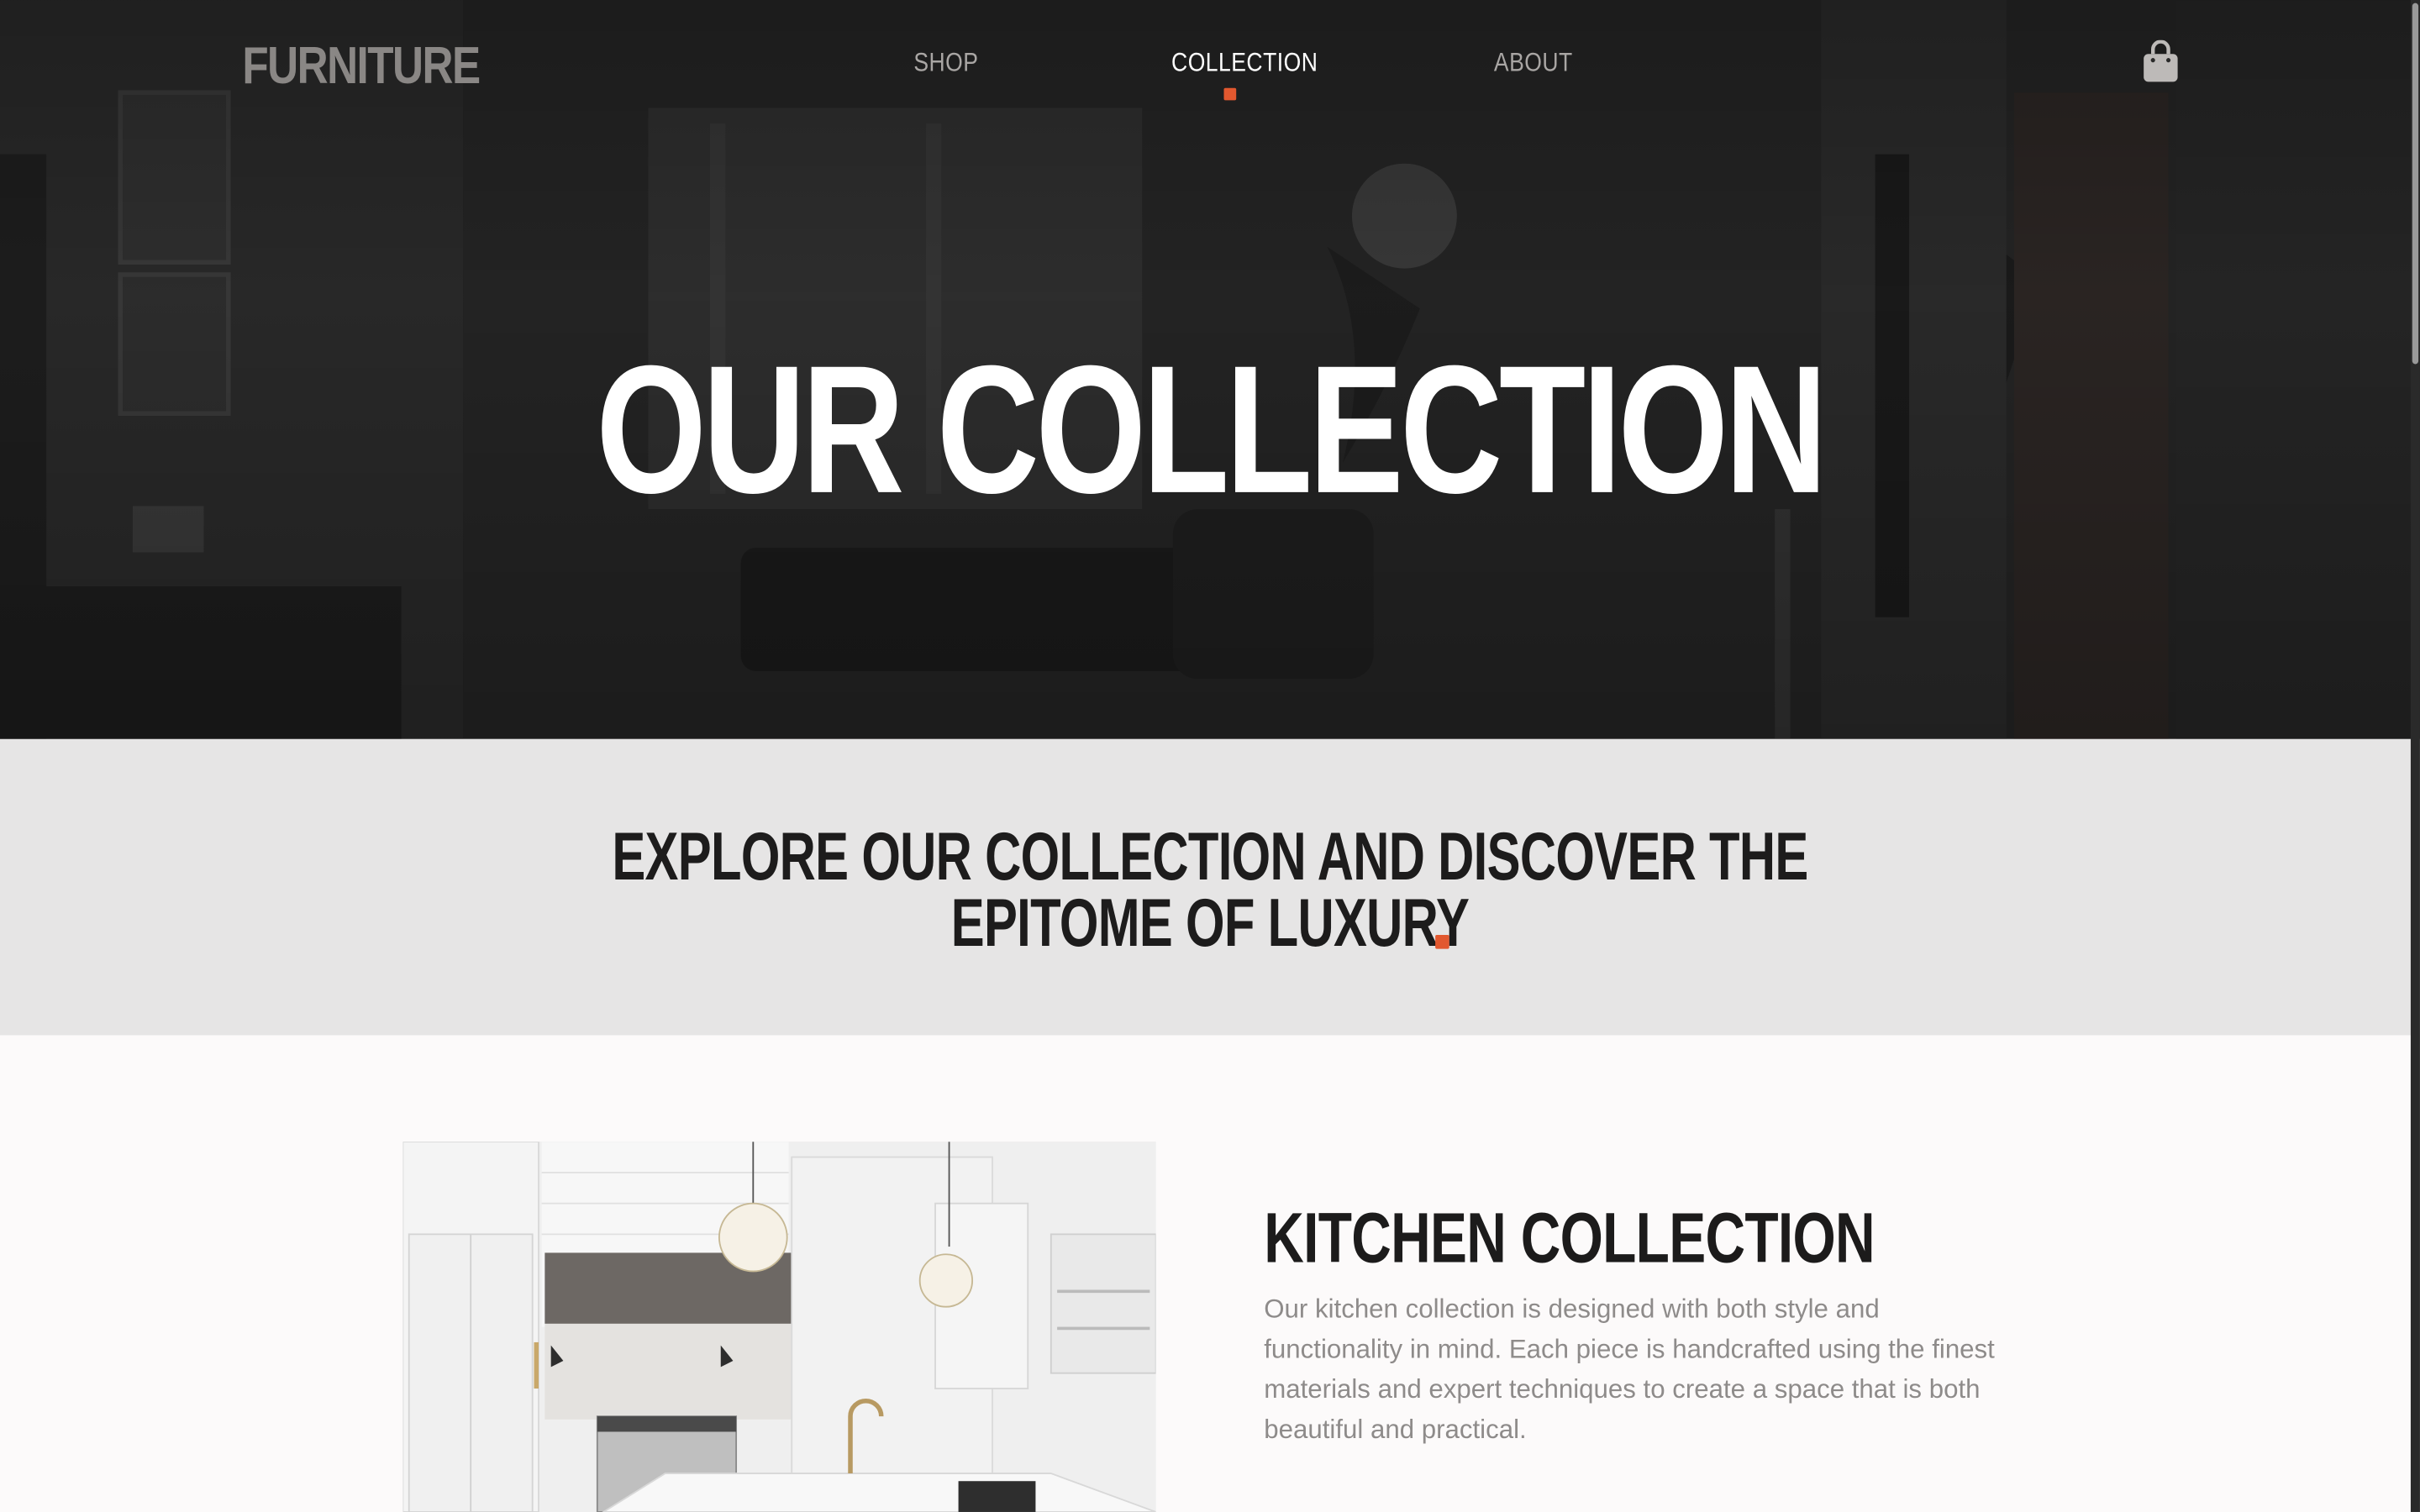 The width and height of the screenshot is (2420, 1512). I want to click on nav-item-shop: SHOP, so click(945, 63).